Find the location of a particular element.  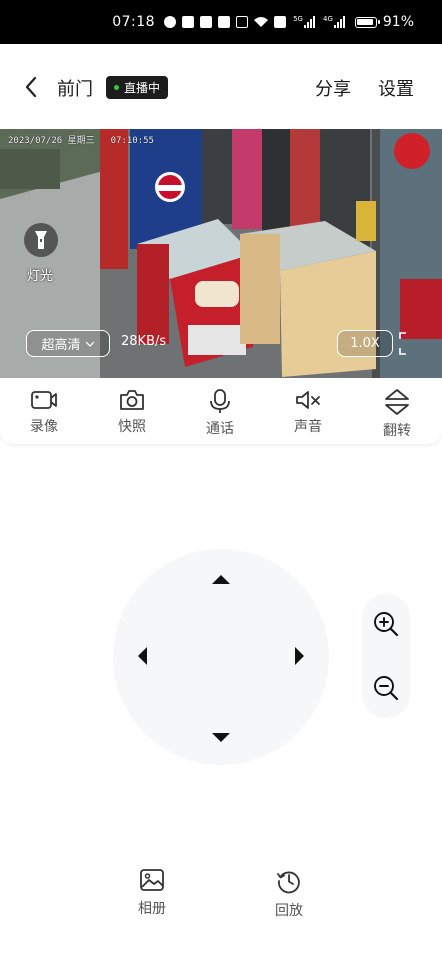

history-icon is located at coordinates (288, 882).